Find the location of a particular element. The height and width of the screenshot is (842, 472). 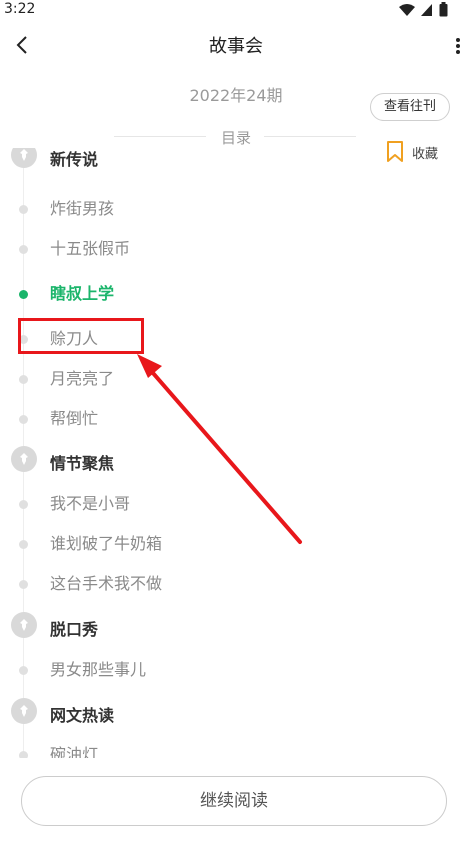

past-issues-button: 查看往刊 is located at coordinates (410, 107).